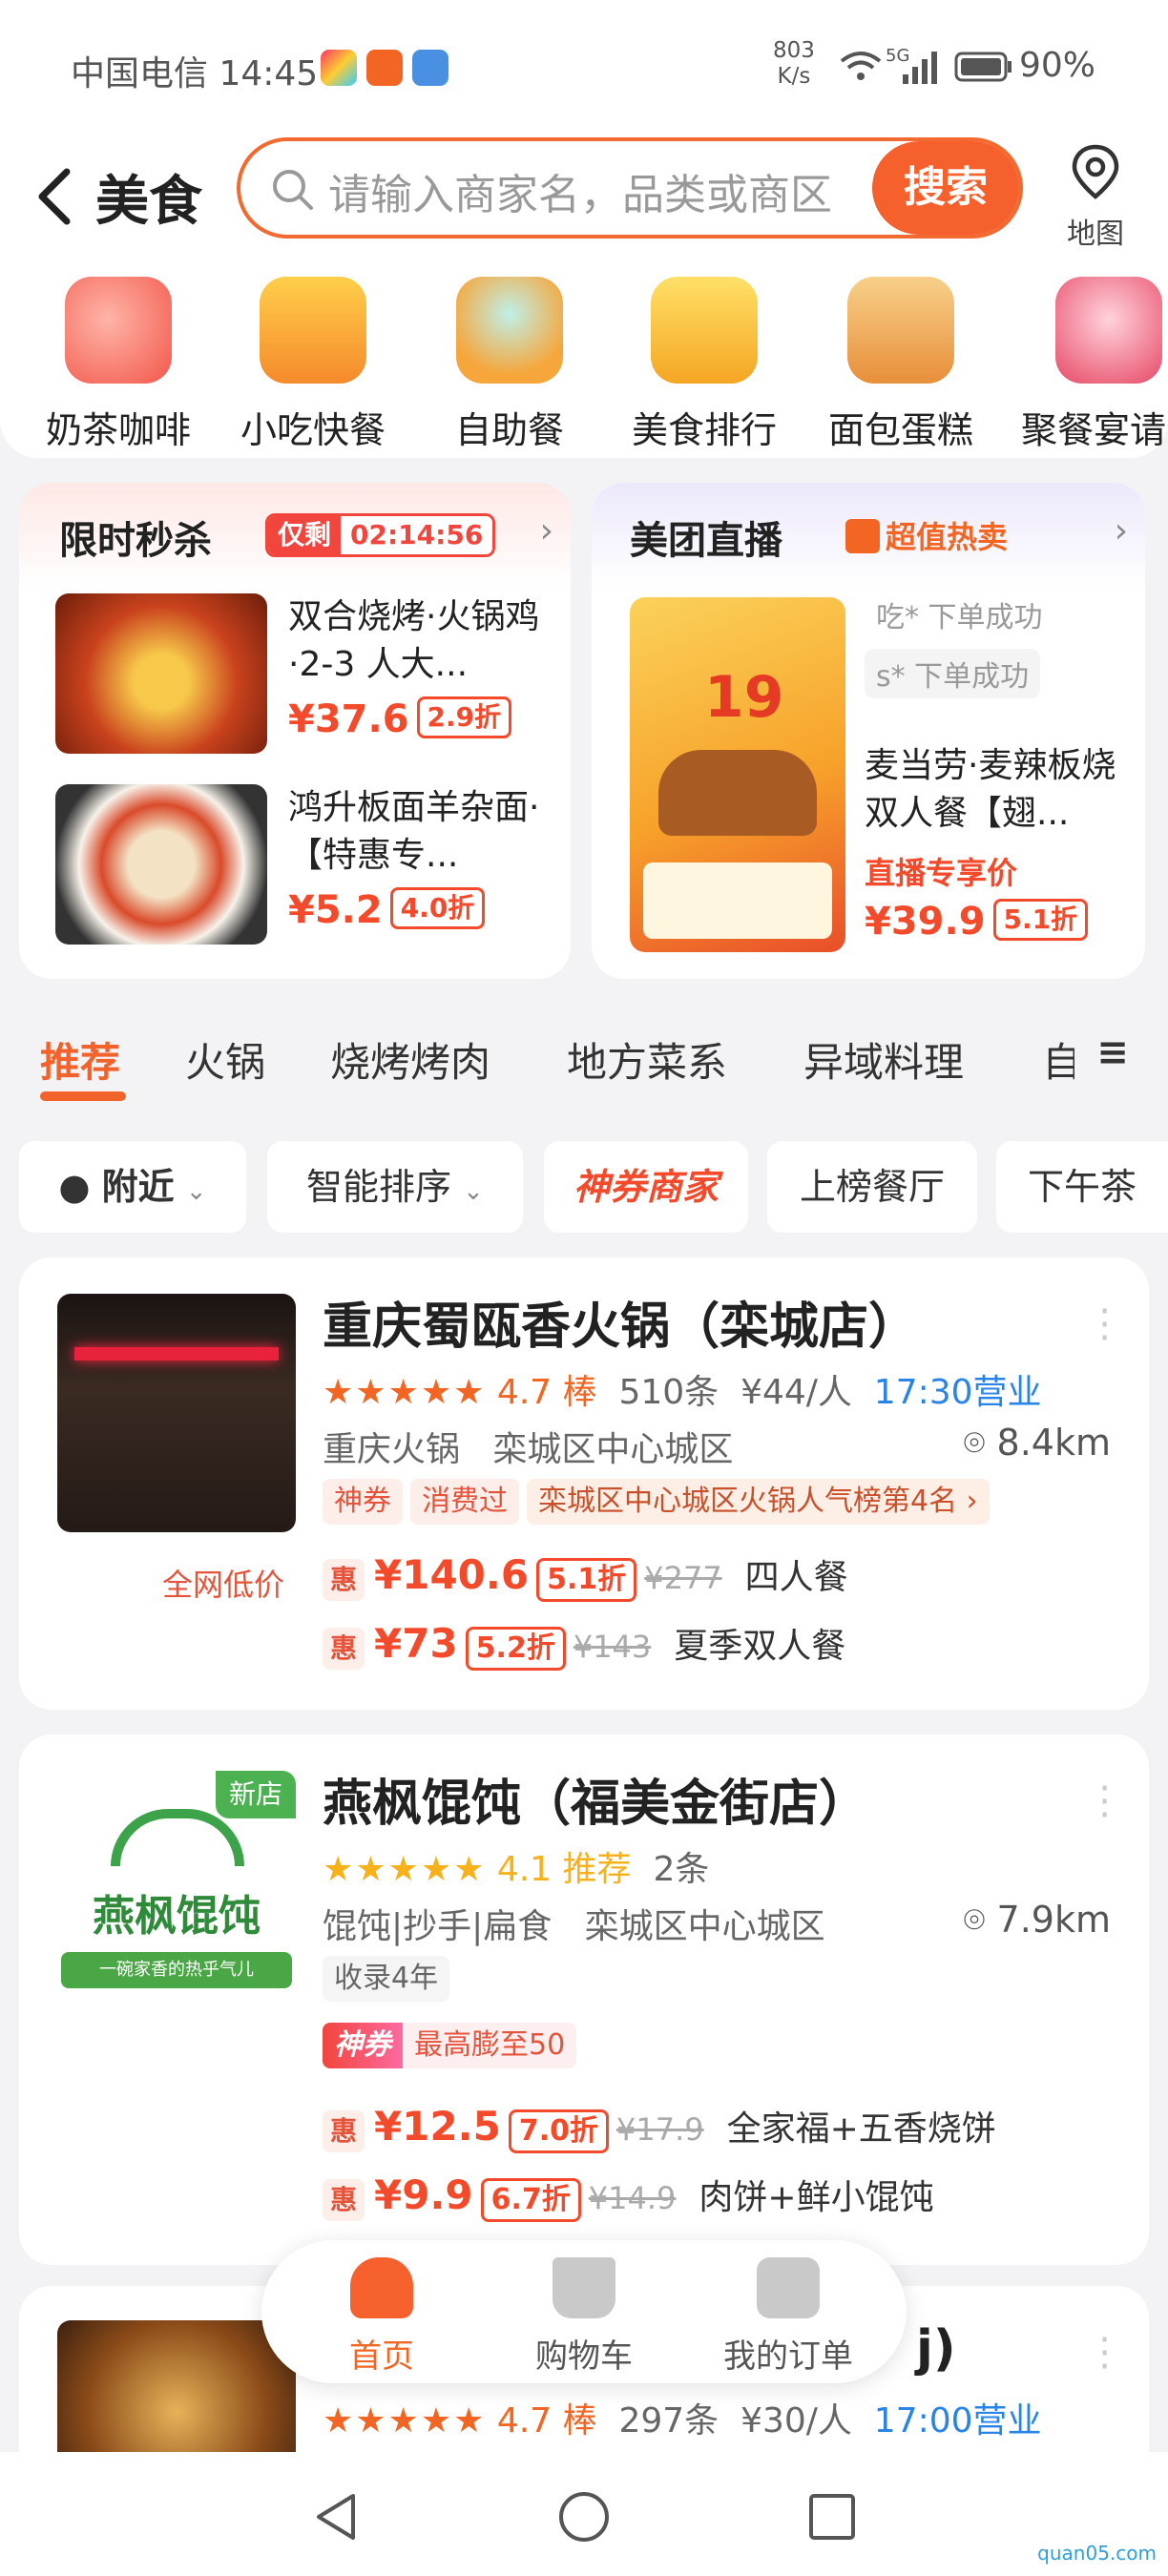 The width and height of the screenshot is (1168, 2576). I want to click on search-bar: 请输入商家名，品类或商区 搜索, so click(630, 188).